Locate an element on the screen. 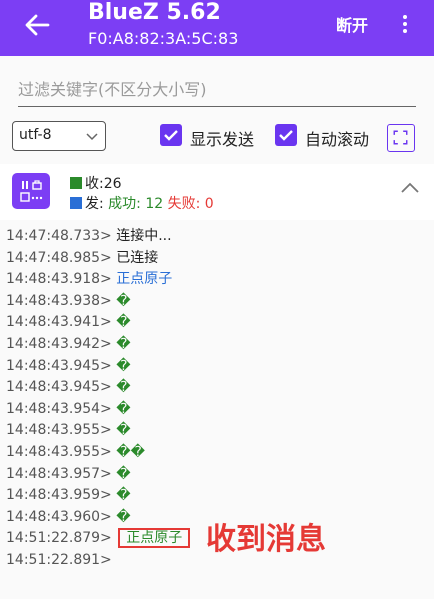 The width and height of the screenshot is (434, 599). log-timestamp: 14:47:48.733> is located at coordinates (59, 236).